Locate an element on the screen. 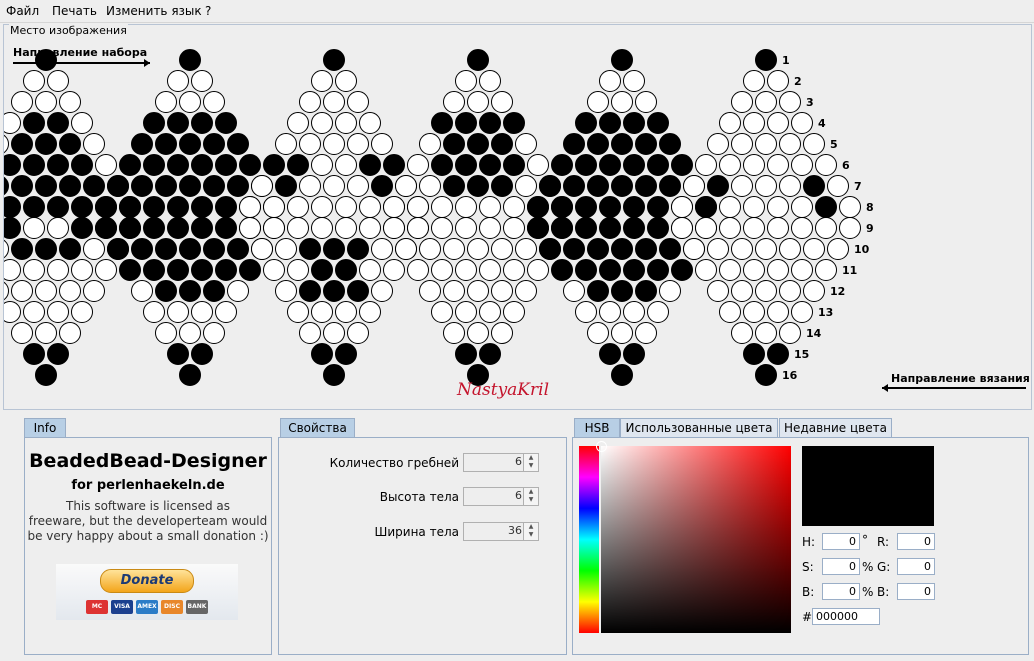 The image size is (1034, 661). body-width-value: 36 is located at coordinates (515, 530).